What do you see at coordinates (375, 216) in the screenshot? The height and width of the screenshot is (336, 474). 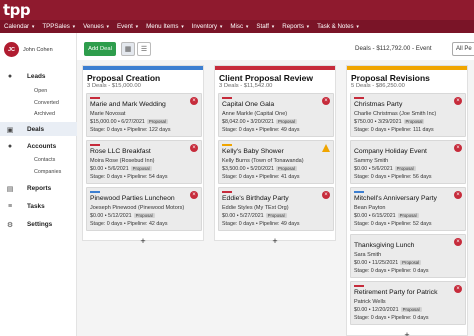 I see `deal-amount-date-text: $0.00 • 6/15/2021` at bounding box center [375, 216].